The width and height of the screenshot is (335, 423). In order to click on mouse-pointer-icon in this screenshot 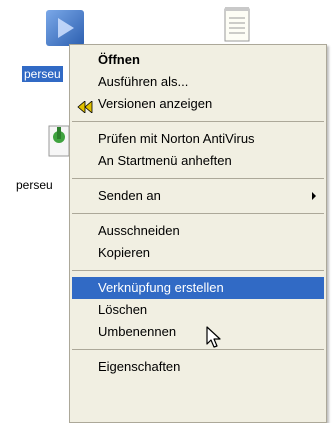, I will do `click(214, 339)`.